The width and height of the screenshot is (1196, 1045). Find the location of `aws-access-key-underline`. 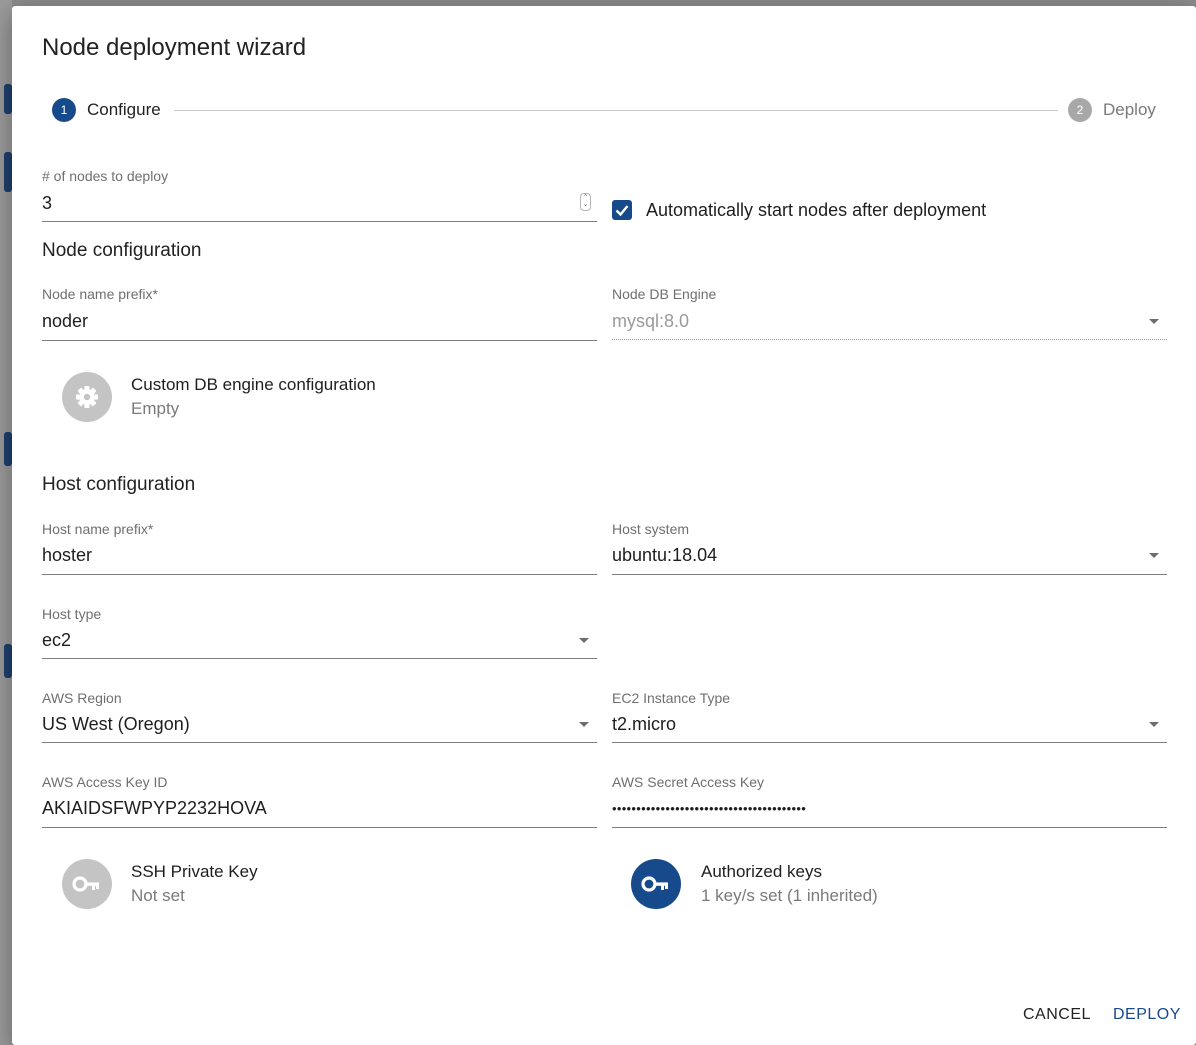

aws-access-key-underline is located at coordinates (319, 827).